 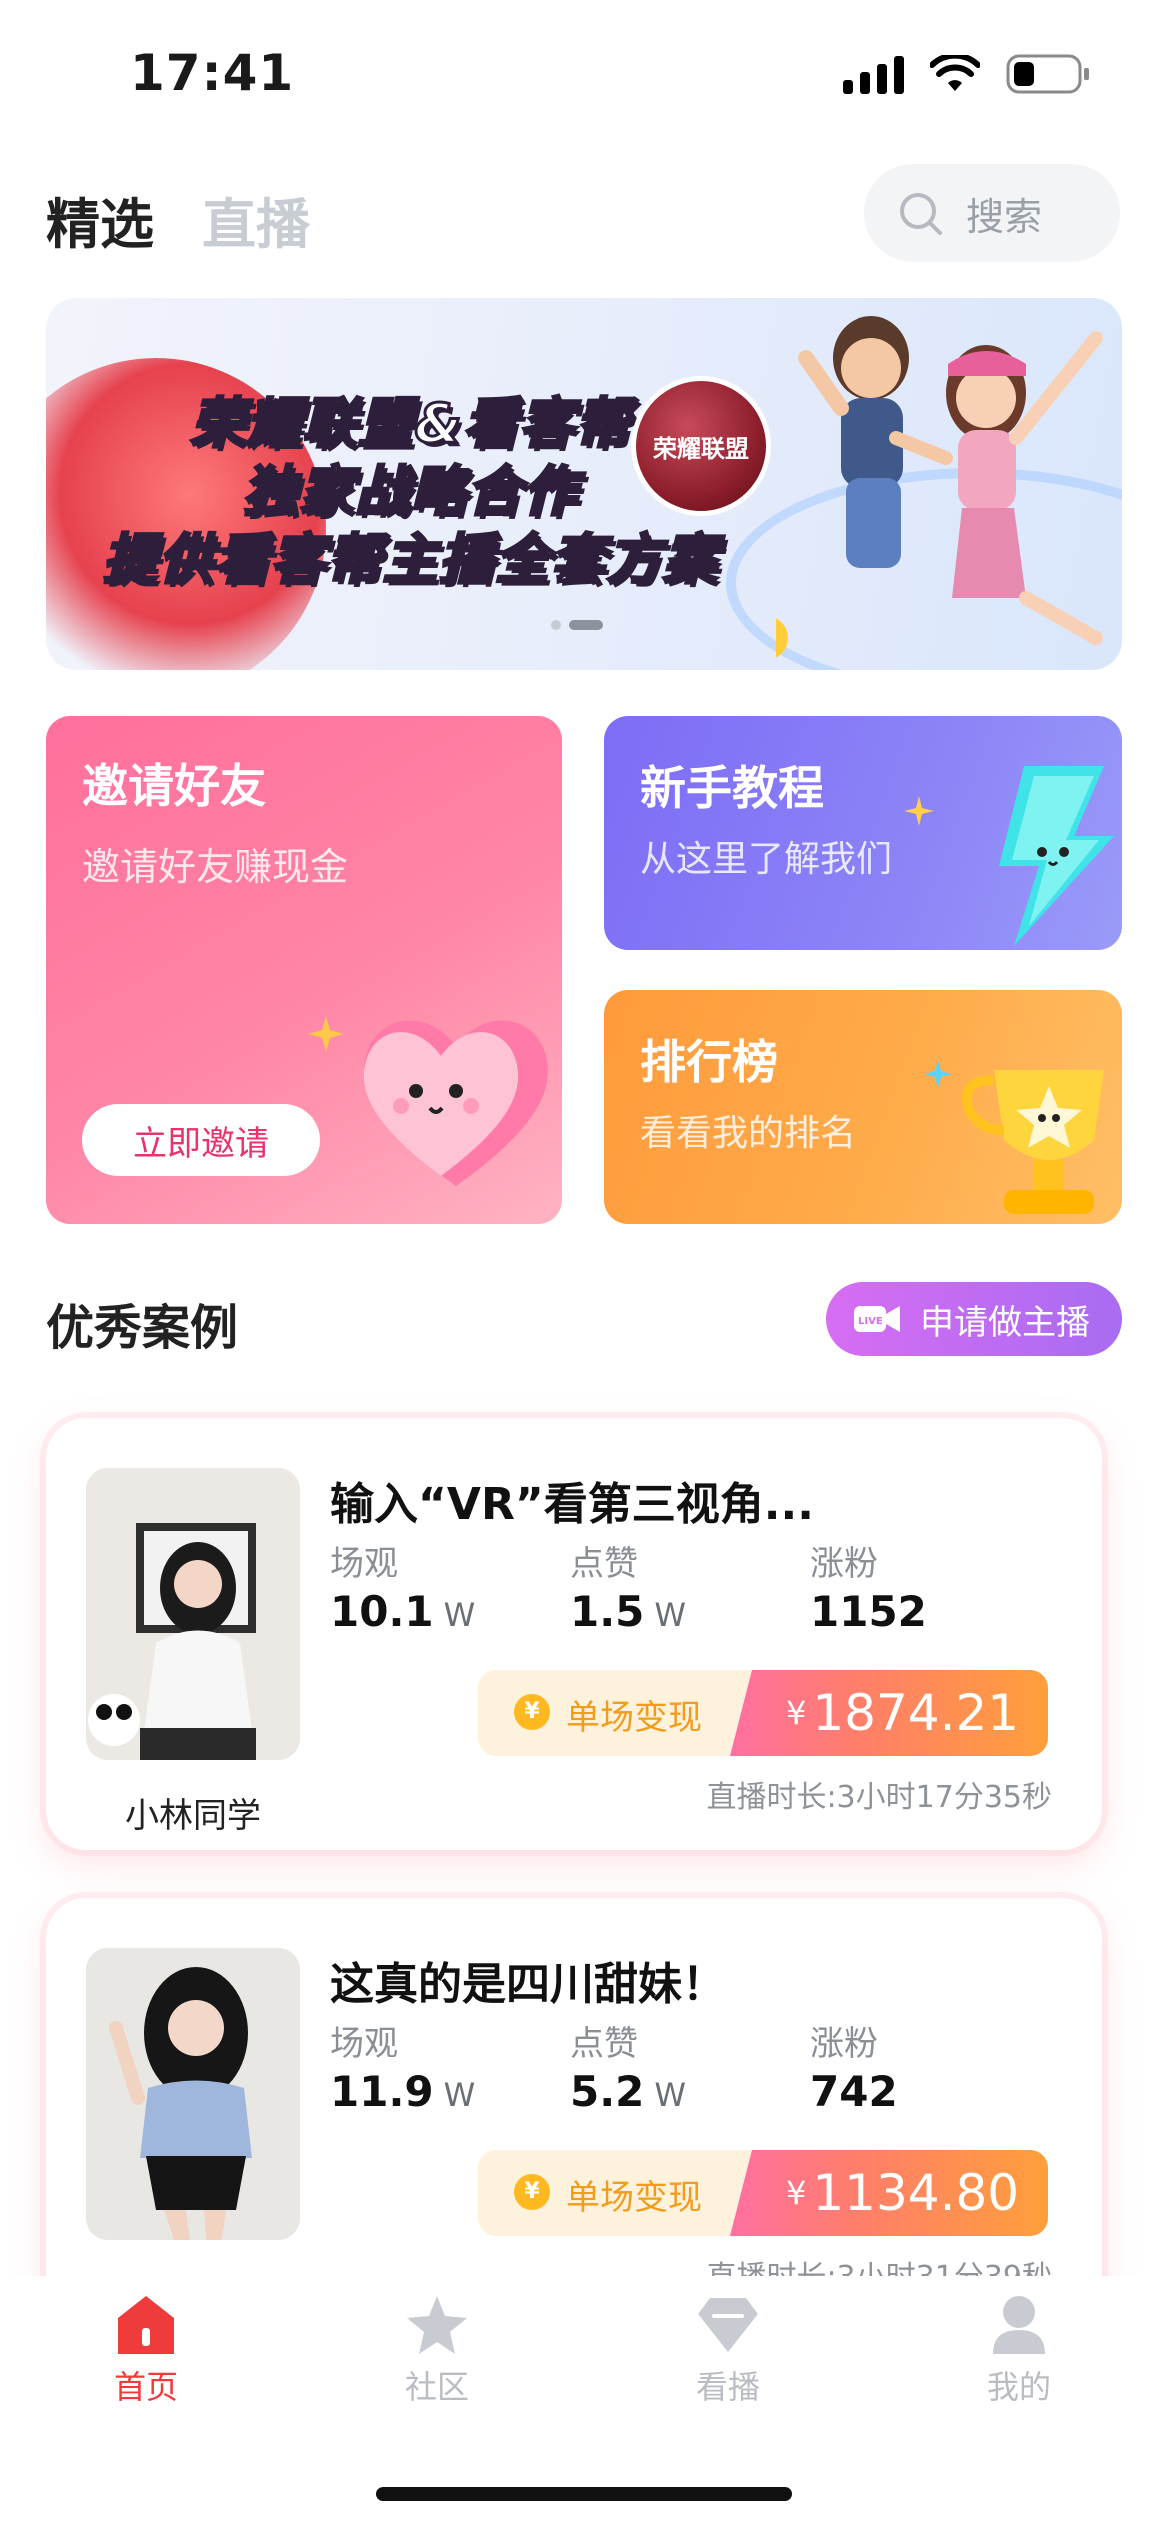 I want to click on apply-streamer-label: 申请做主播, so click(x=1005, y=1322).